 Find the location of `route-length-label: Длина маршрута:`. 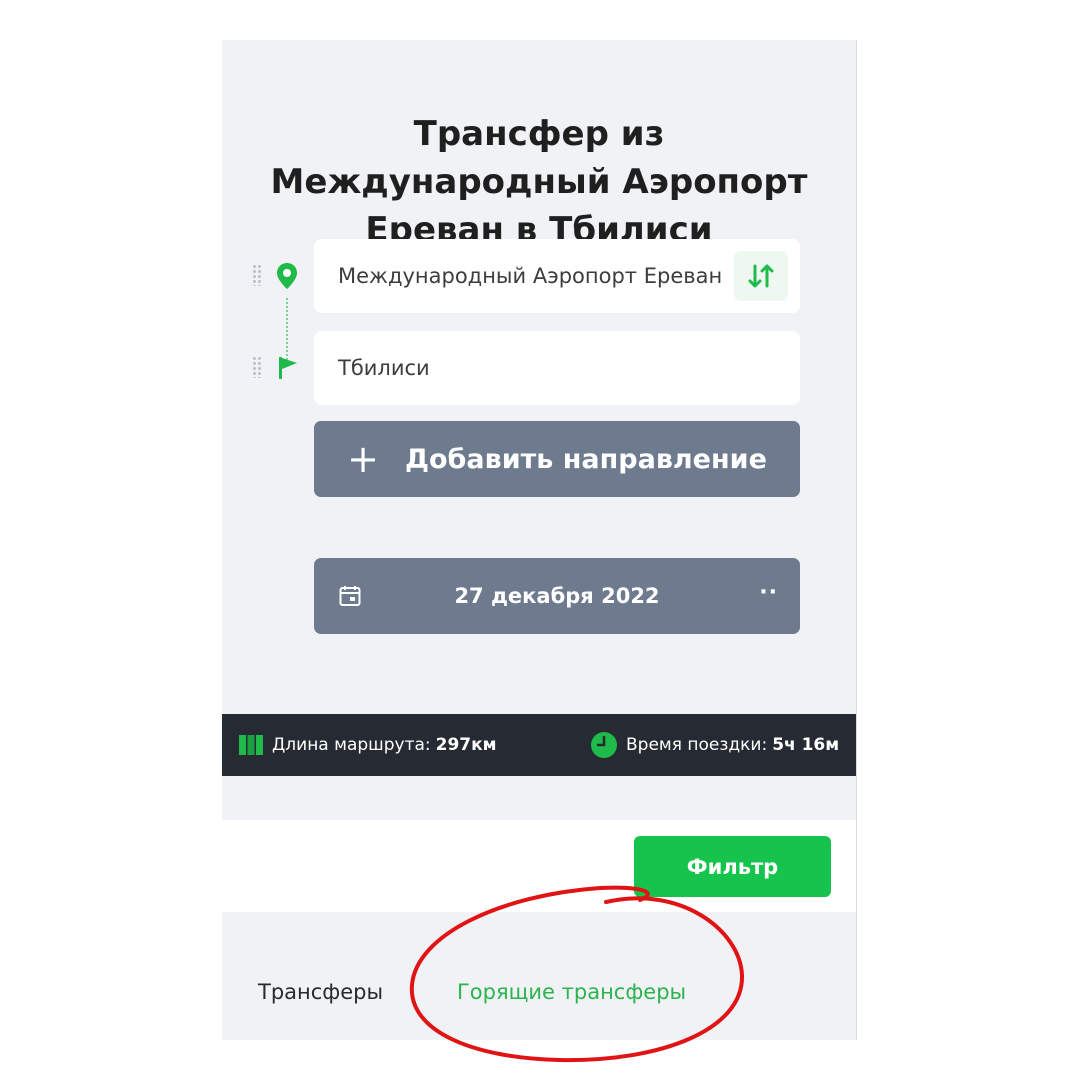

route-length-label: Длина маршрута: is located at coordinates (351, 745).